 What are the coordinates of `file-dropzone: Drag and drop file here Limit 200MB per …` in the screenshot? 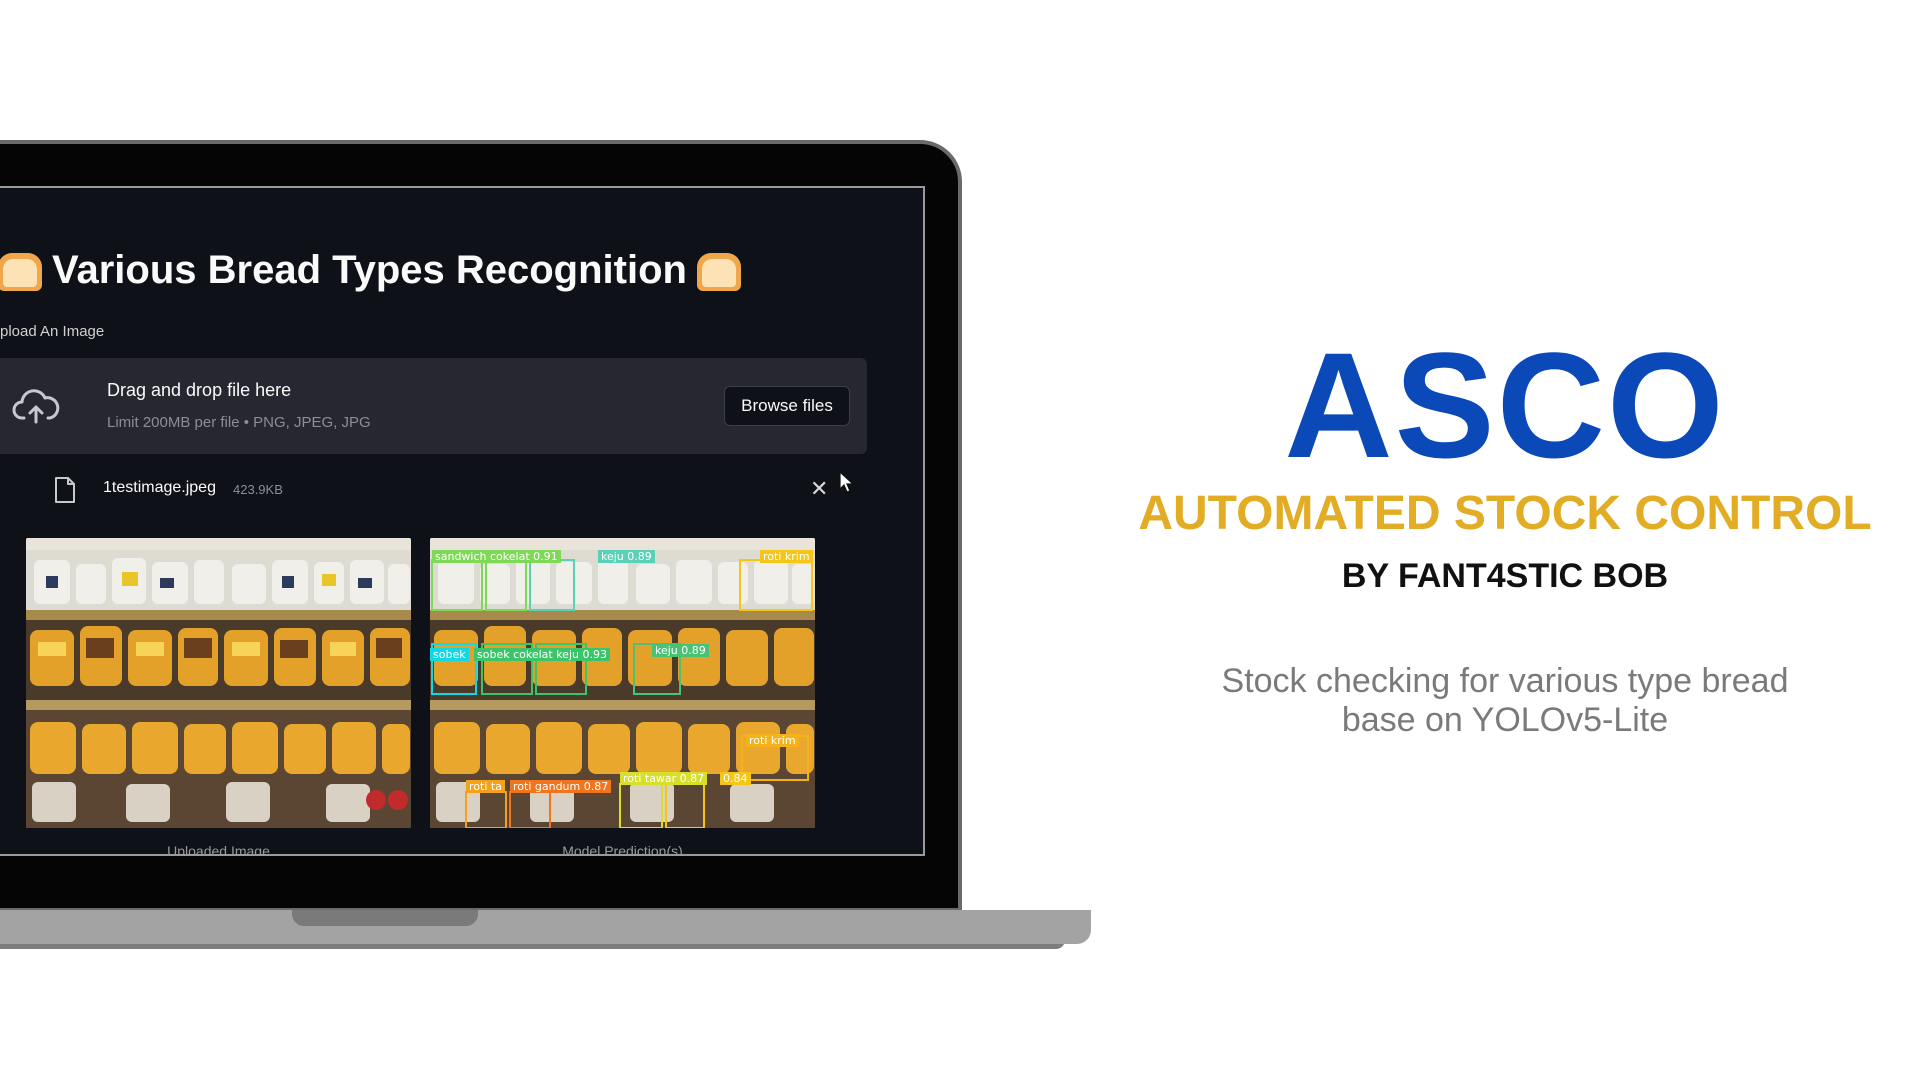 It's located at (433, 406).